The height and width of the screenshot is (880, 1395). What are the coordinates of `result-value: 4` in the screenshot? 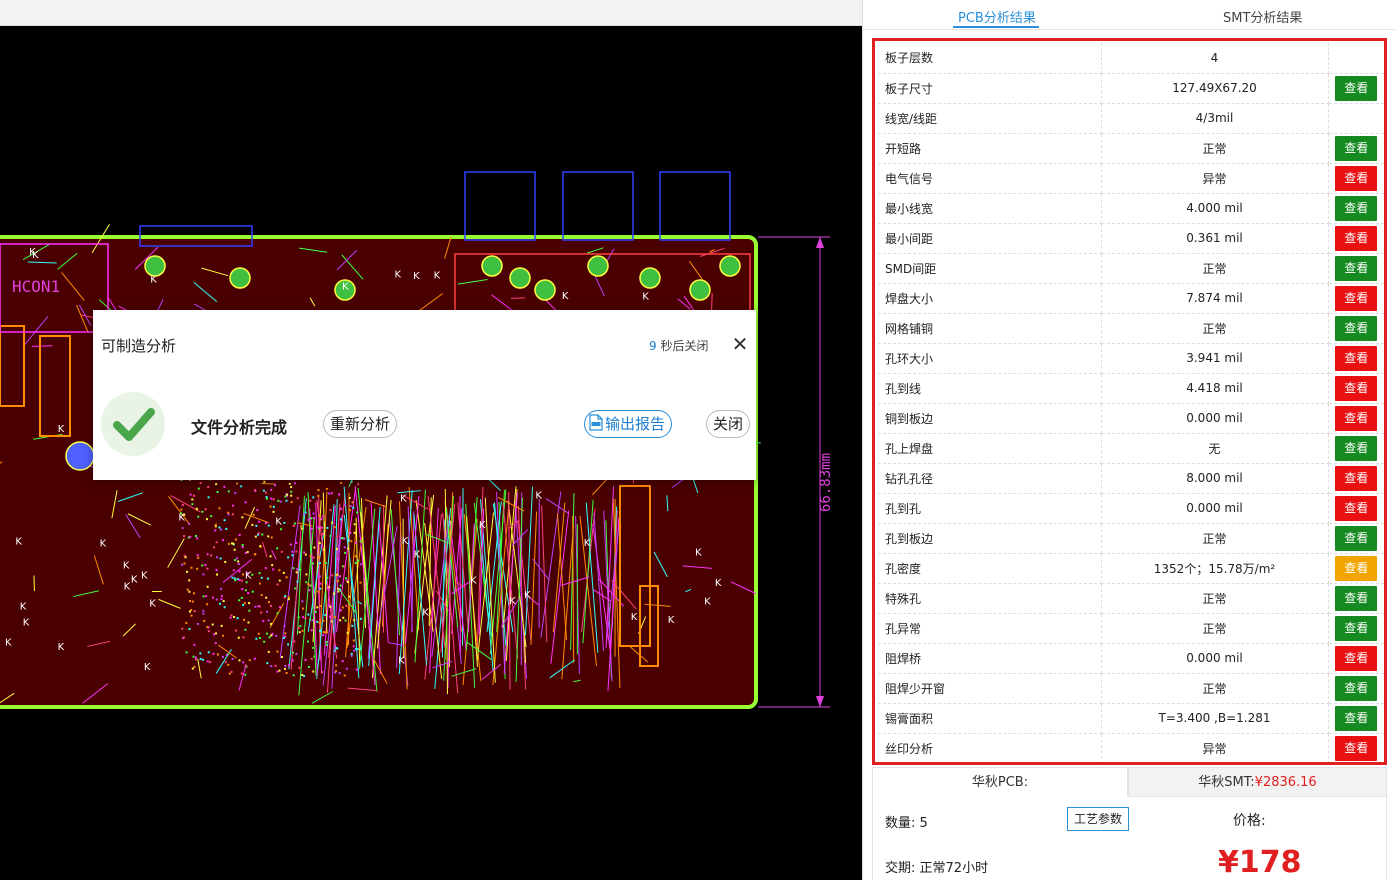 It's located at (1215, 58).